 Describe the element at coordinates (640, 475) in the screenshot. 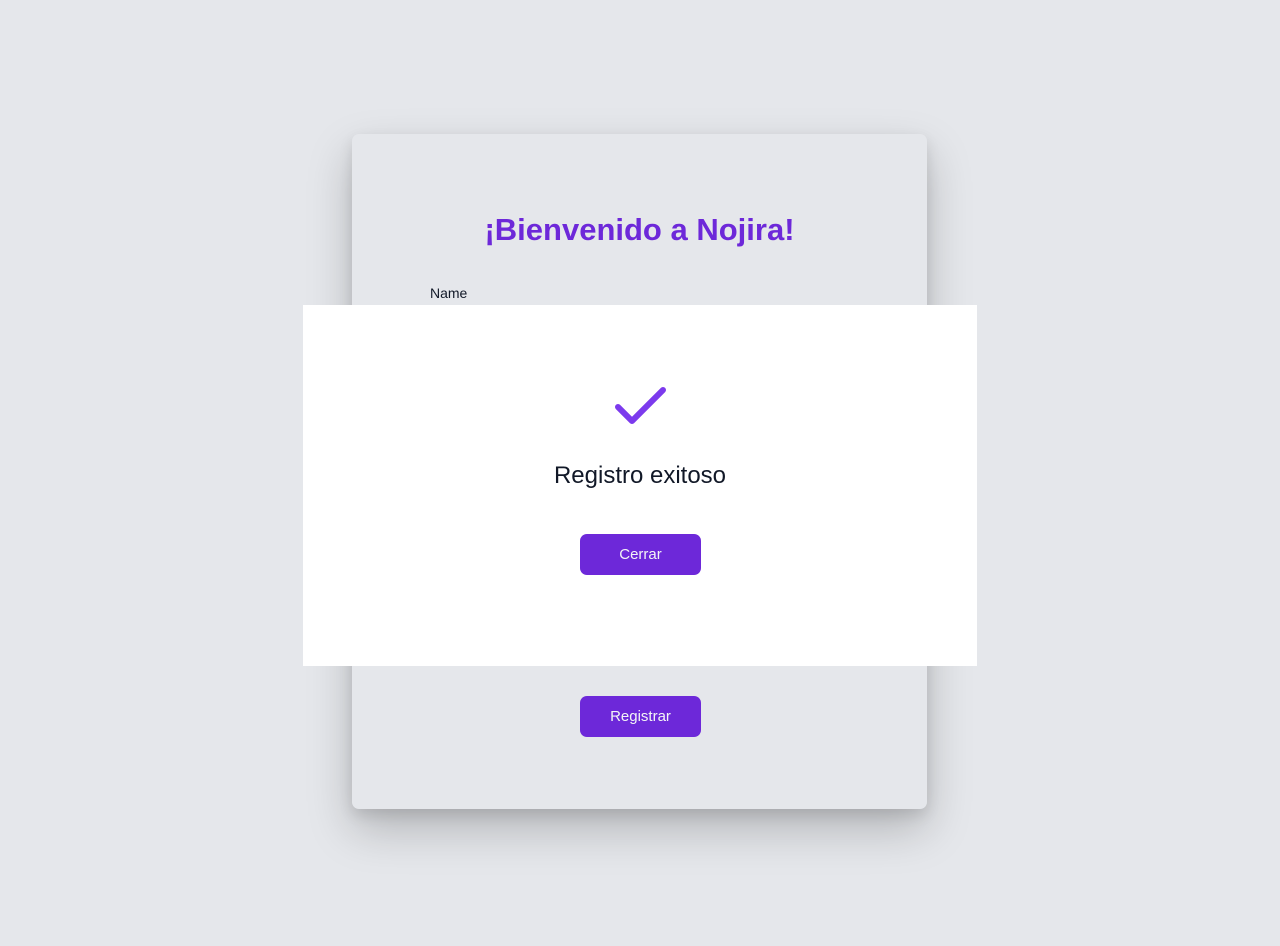

I see `modal-message: Registro exitoso` at that location.